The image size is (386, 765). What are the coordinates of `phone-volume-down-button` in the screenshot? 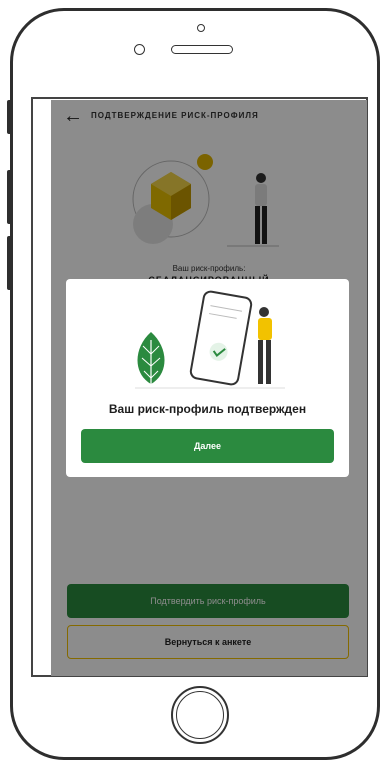 It's located at (10, 263).